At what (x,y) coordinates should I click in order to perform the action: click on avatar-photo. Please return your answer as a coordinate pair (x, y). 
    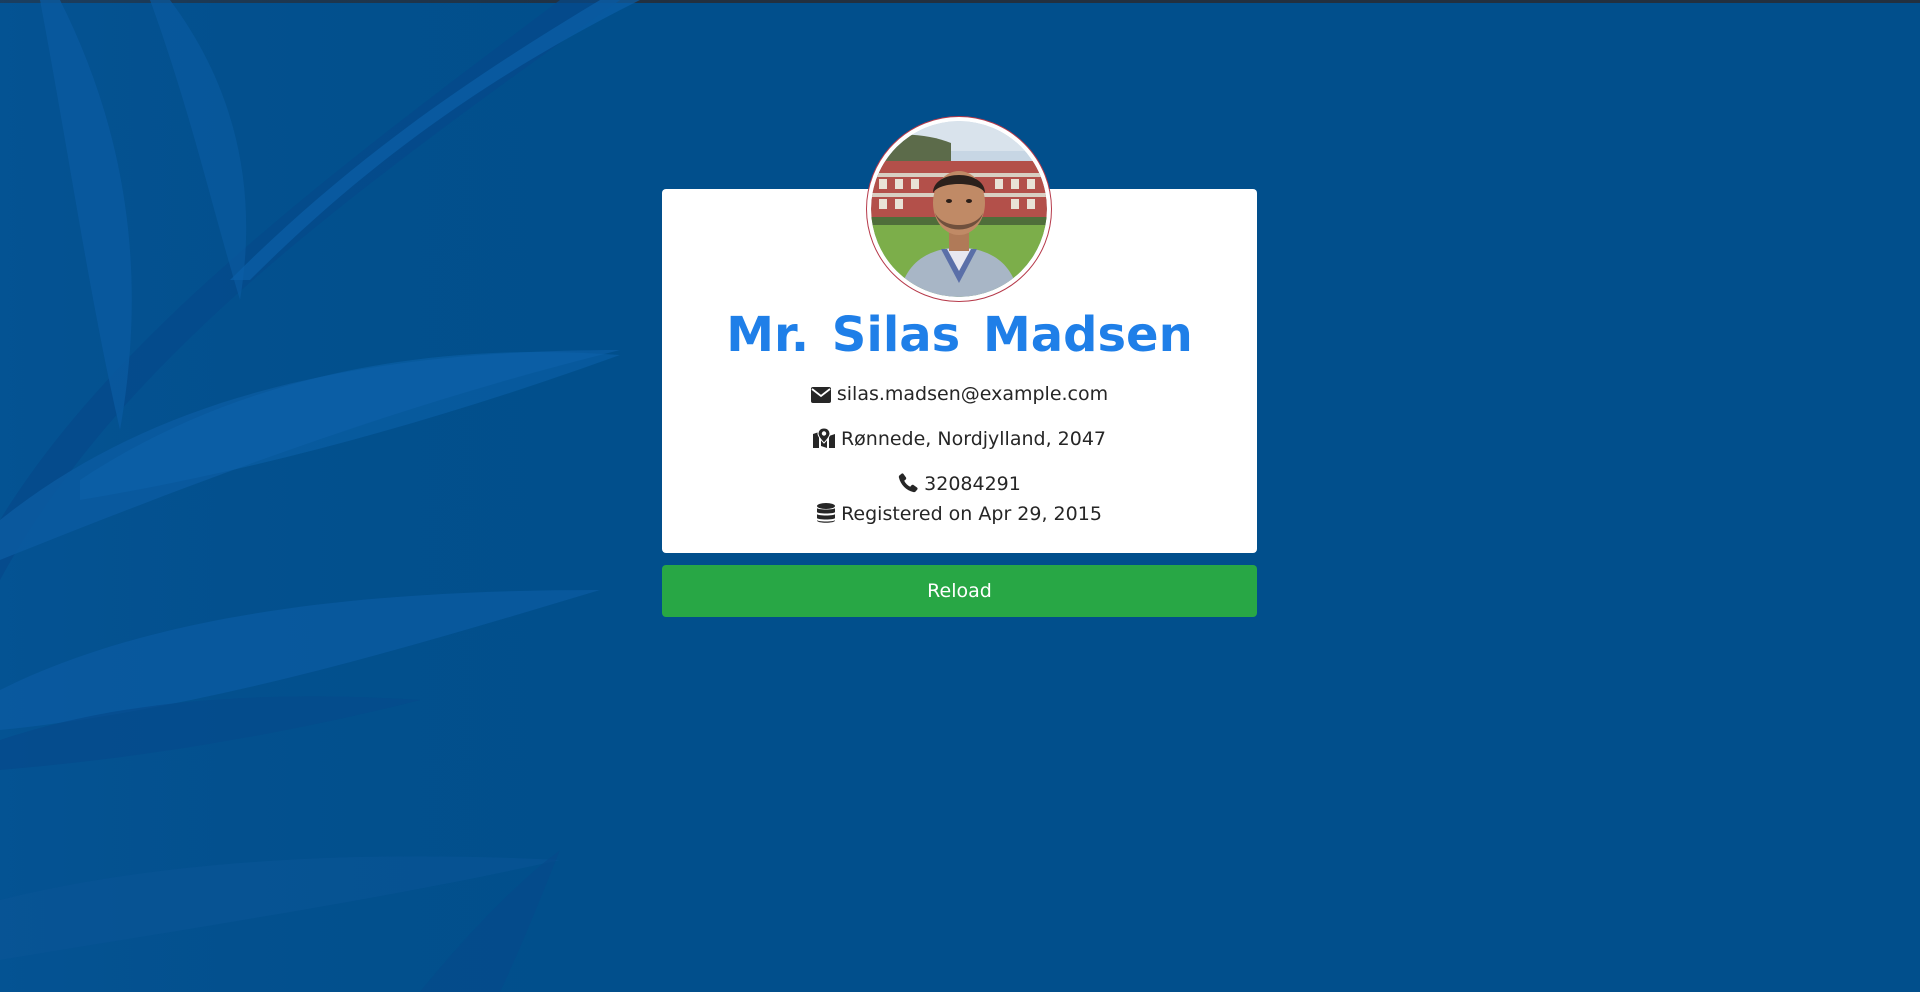
    Looking at the image, I should click on (959, 209).